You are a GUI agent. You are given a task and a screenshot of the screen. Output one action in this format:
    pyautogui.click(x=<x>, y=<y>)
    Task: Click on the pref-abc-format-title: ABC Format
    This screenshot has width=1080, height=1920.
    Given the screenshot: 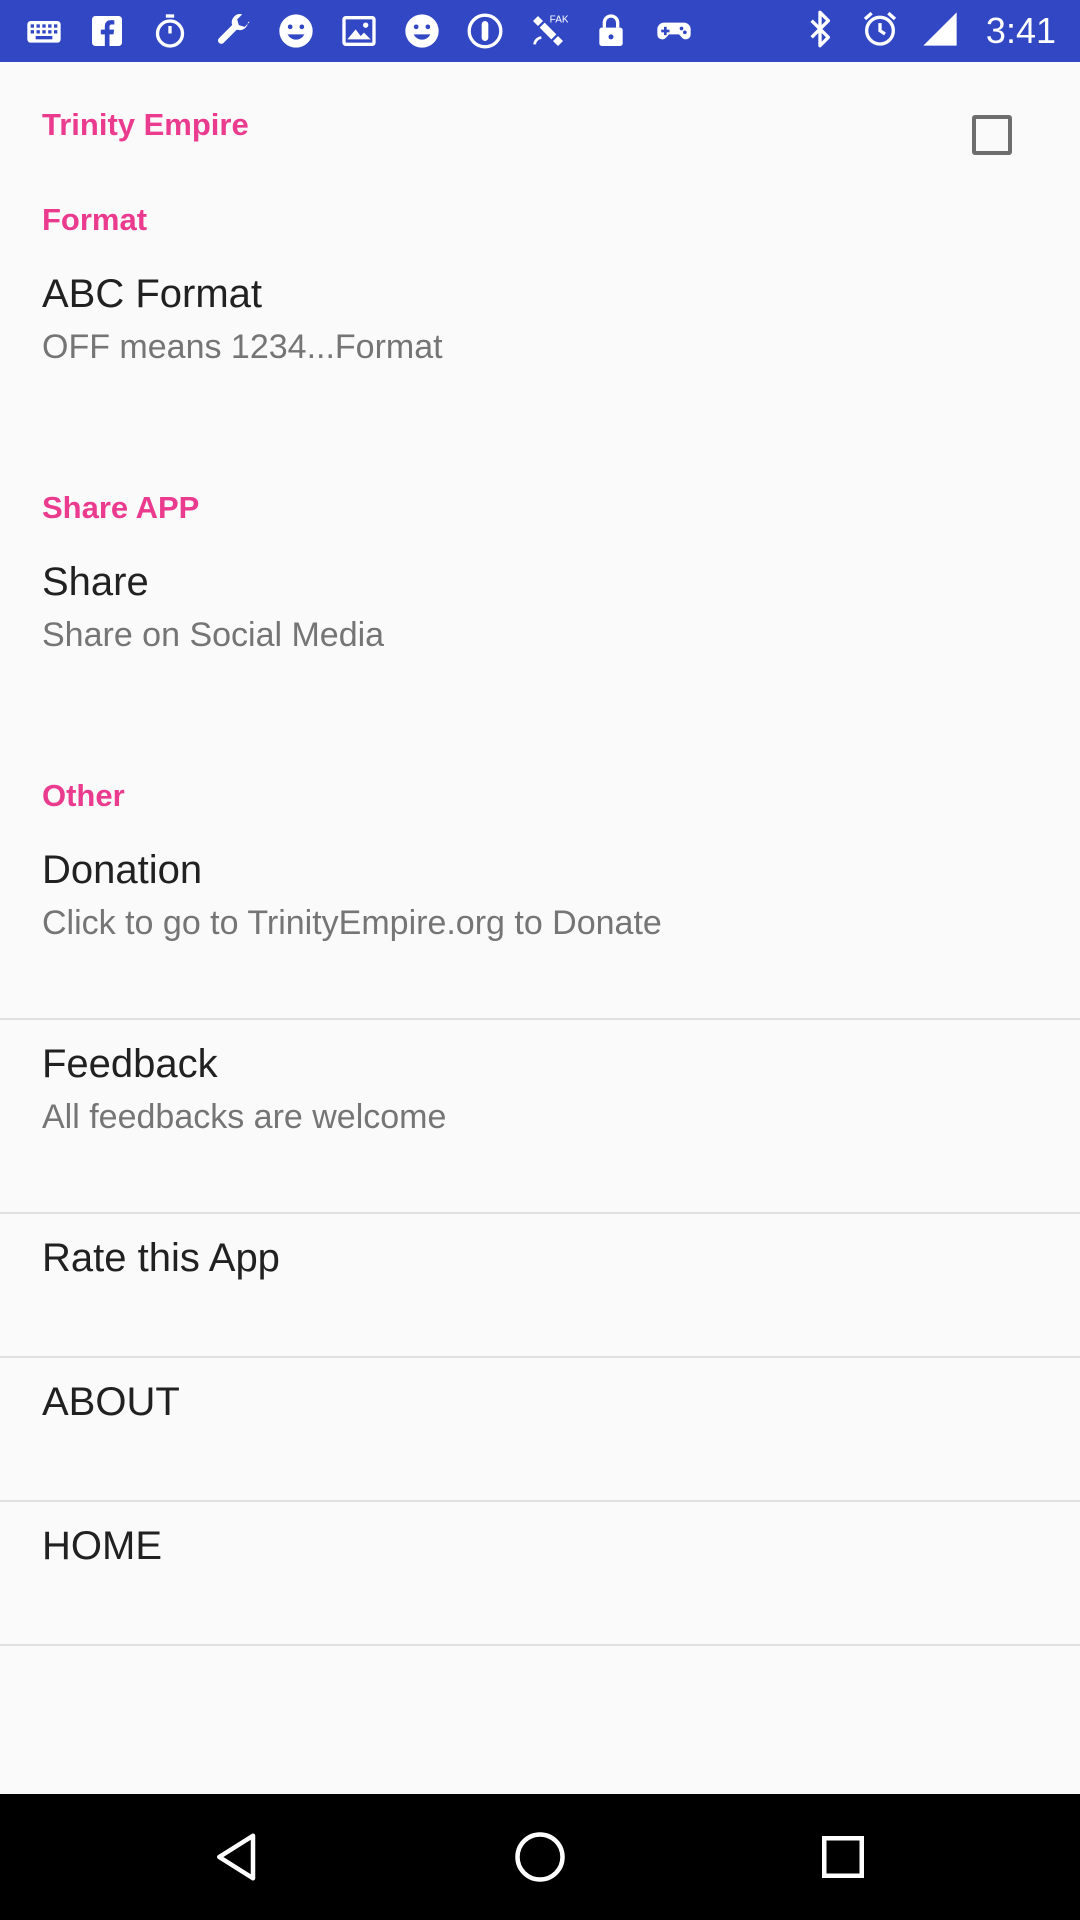 What is the action you would take?
    pyautogui.click(x=152, y=294)
    